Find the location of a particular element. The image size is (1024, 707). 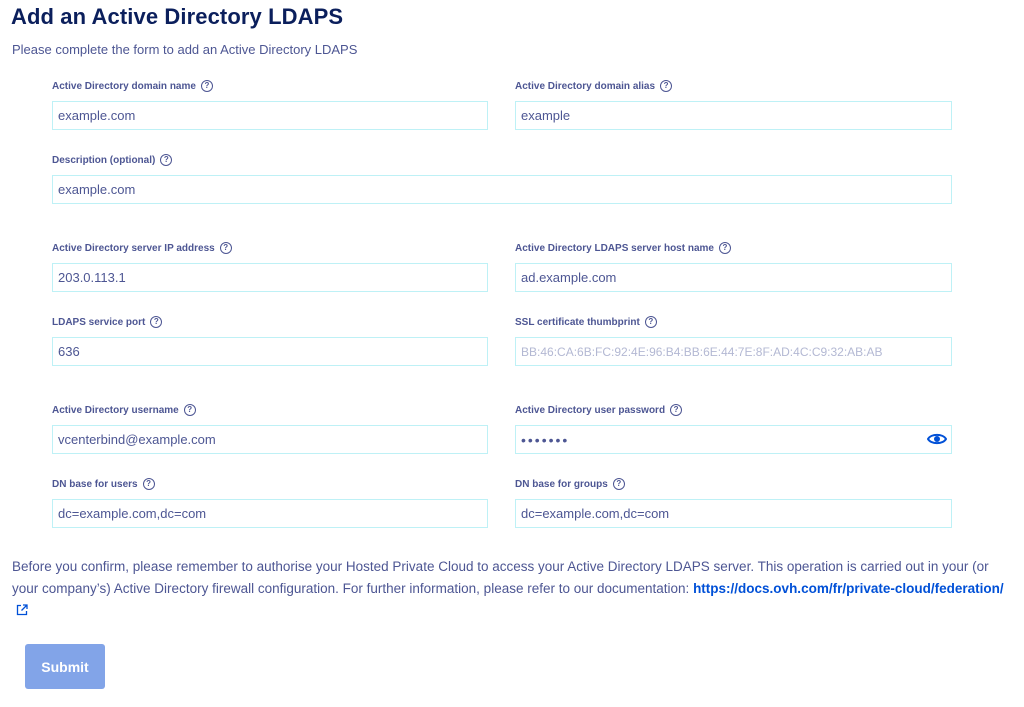

password-field: Active Directory user password? is located at coordinates (733, 429).